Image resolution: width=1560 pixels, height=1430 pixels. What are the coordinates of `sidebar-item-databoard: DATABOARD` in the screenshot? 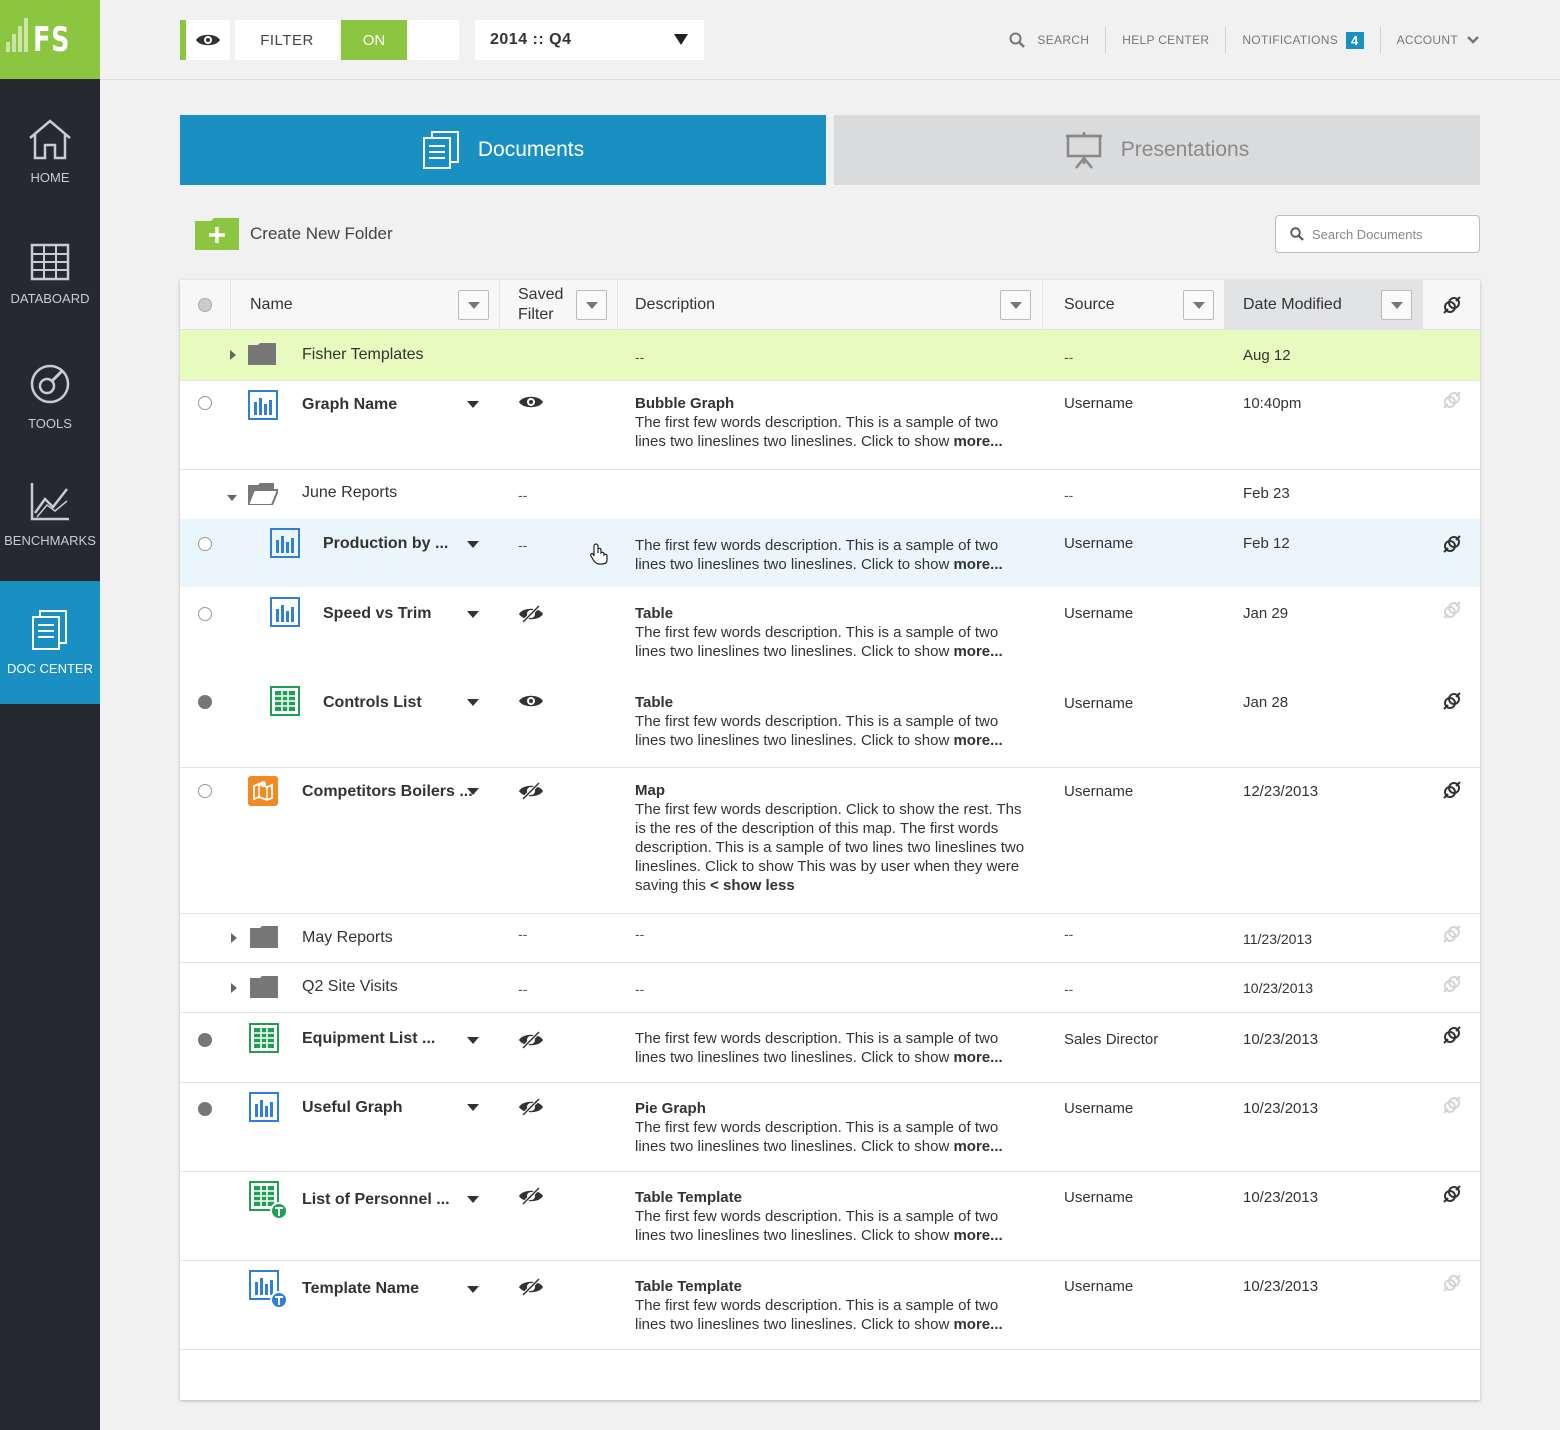 It's located at (50, 293).